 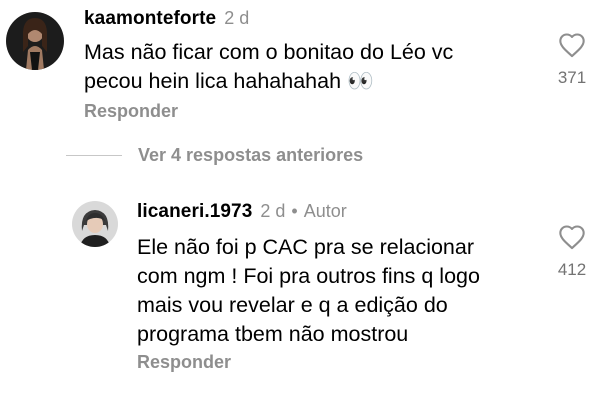 What do you see at coordinates (250, 155) in the screenshot?
I see `view-replies-label: Ver 4 respostas anteriores` at bounding box center [250, 155].